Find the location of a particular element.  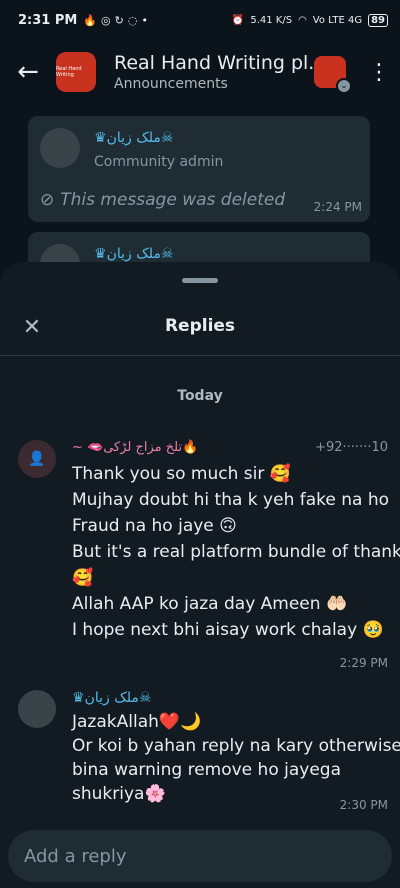

sender-phone: +92·······10 is located at coordinates (351, 447).